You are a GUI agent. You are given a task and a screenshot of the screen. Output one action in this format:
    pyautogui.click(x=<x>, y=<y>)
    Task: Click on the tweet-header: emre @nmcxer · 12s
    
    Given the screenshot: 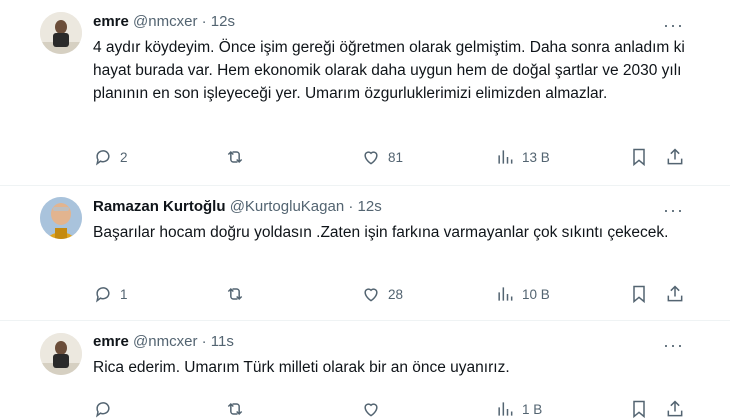 What is the action you would take?
    pyautogui.click(x=164, y=21)
    